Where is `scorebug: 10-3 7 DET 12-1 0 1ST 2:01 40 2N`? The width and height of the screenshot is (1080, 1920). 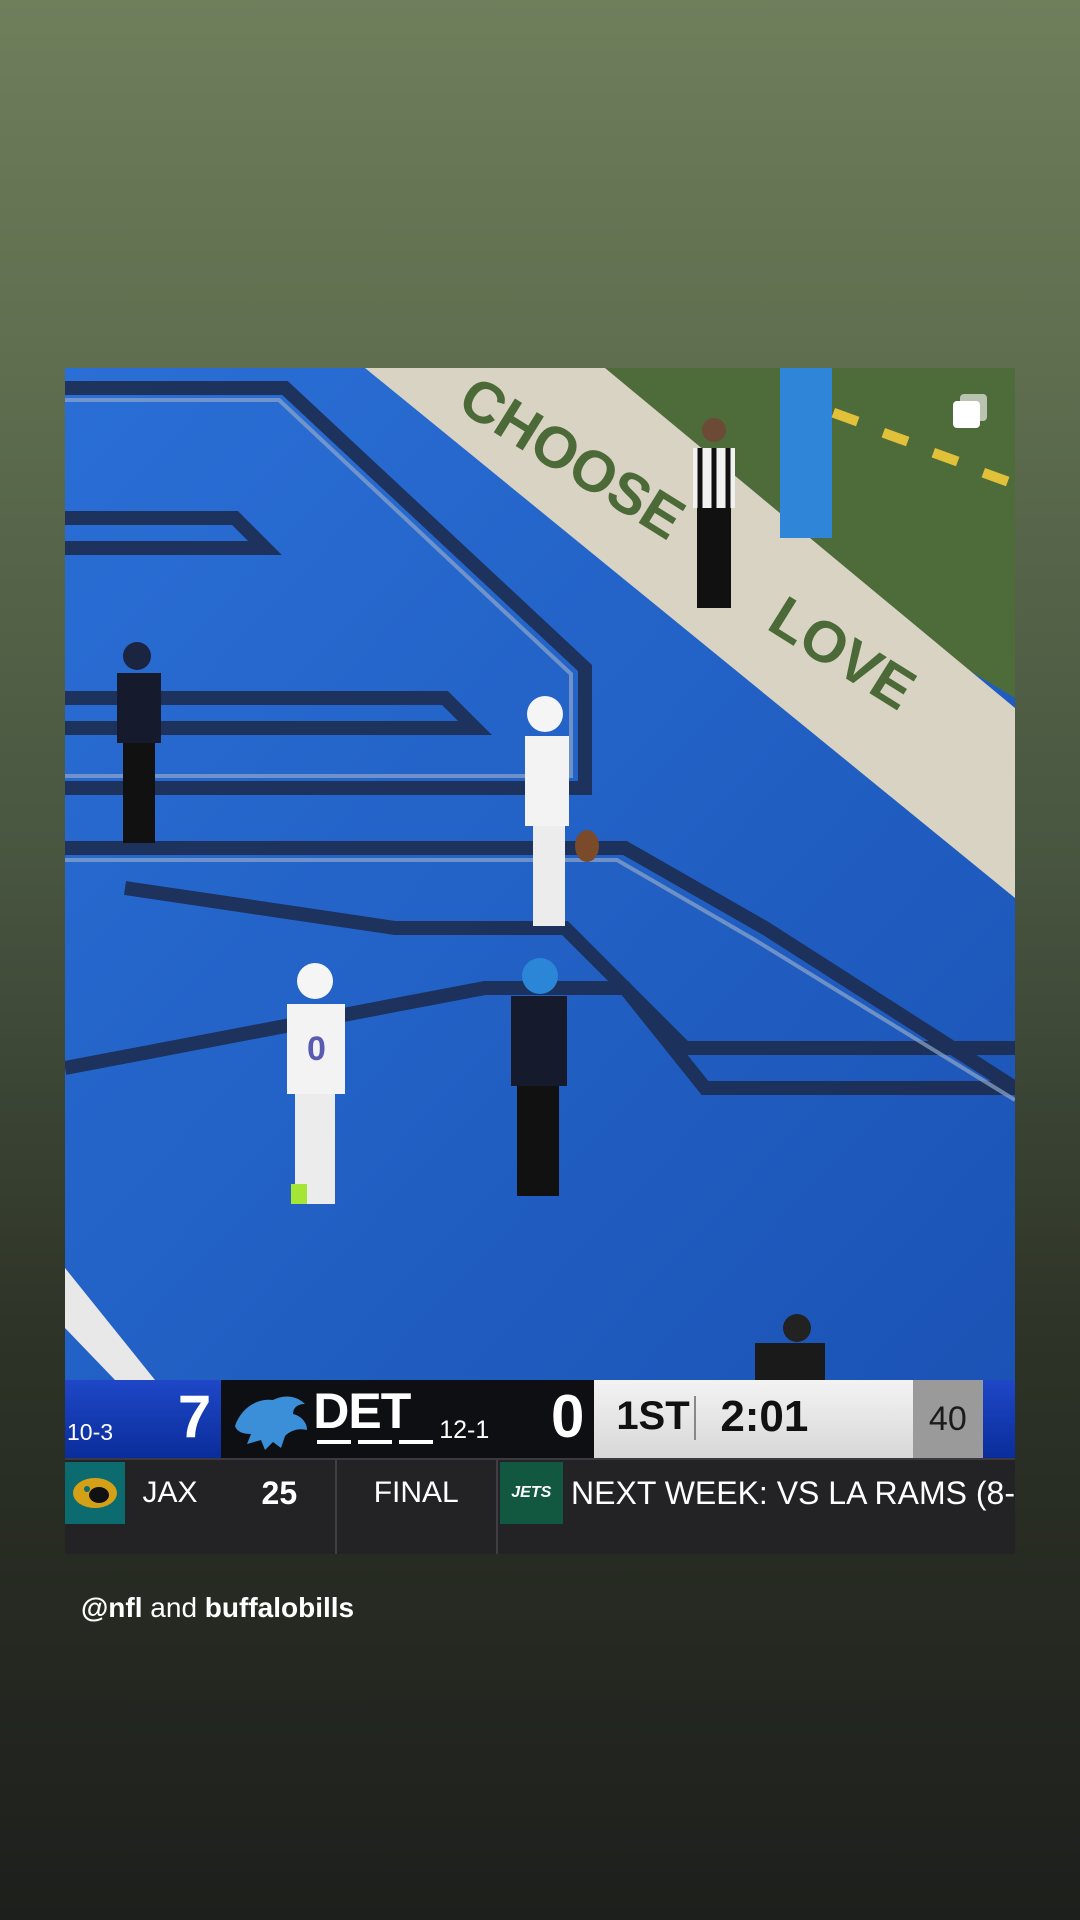
scorebug: 10-3 7 DET 12-1 0 1ST 2:01 40 2N is located at coordinates (540, 1419).